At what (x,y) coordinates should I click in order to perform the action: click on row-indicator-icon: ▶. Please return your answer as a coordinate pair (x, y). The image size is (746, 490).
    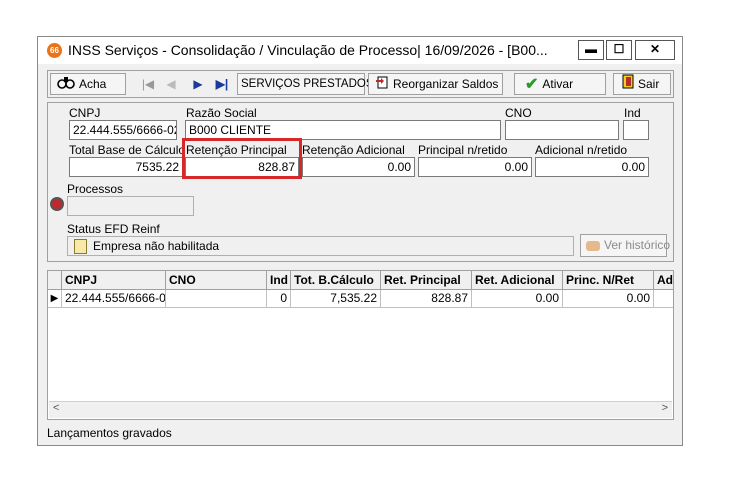
    Looking at the image, I should click on (55, 299).